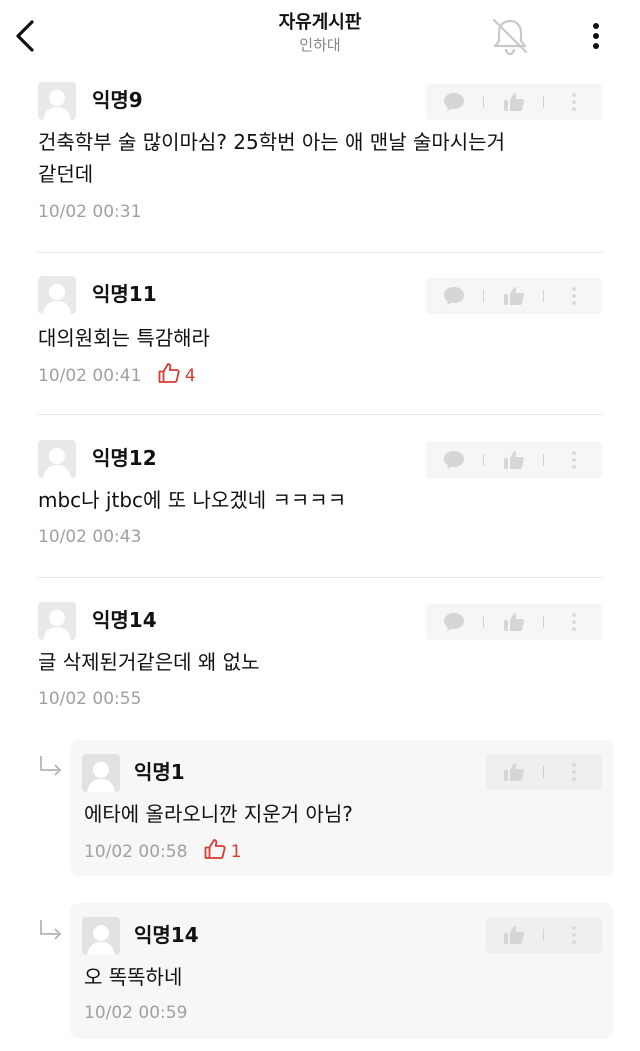 Image resolution: width=640 pixels, height=1051 pixels. I want to click on comment-text: 건축학부 술 많이마심? 25학번 아는 애 맨날 술마시는거 같던데, so click(271, 158).